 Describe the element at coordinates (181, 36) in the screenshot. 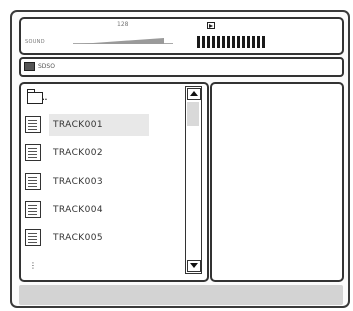

I see `status-panel: 128 SOUND` at that location.